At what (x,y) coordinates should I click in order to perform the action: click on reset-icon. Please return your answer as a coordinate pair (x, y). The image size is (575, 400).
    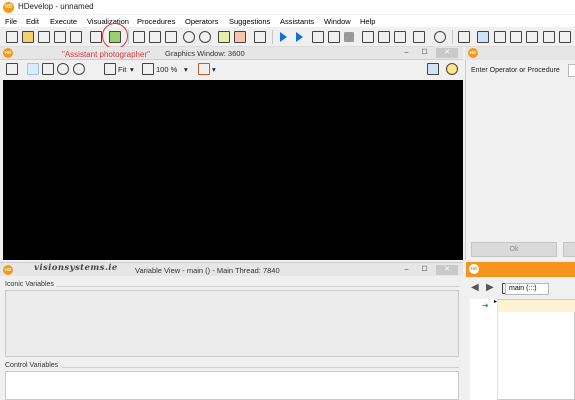
    Looking at the image, I should click on (368, 37).